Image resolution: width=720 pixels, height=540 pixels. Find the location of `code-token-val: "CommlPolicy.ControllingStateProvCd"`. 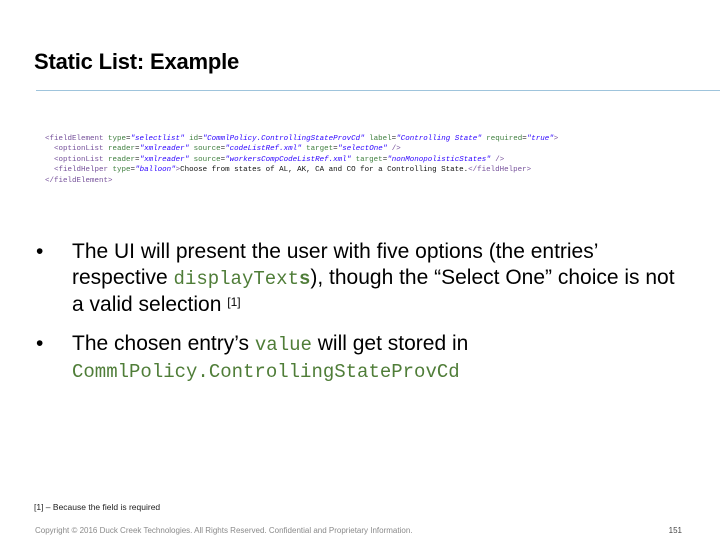

code-token-val: "CommlPolicy.ControllingStateProvCd" is located at coordinates (283, 139).